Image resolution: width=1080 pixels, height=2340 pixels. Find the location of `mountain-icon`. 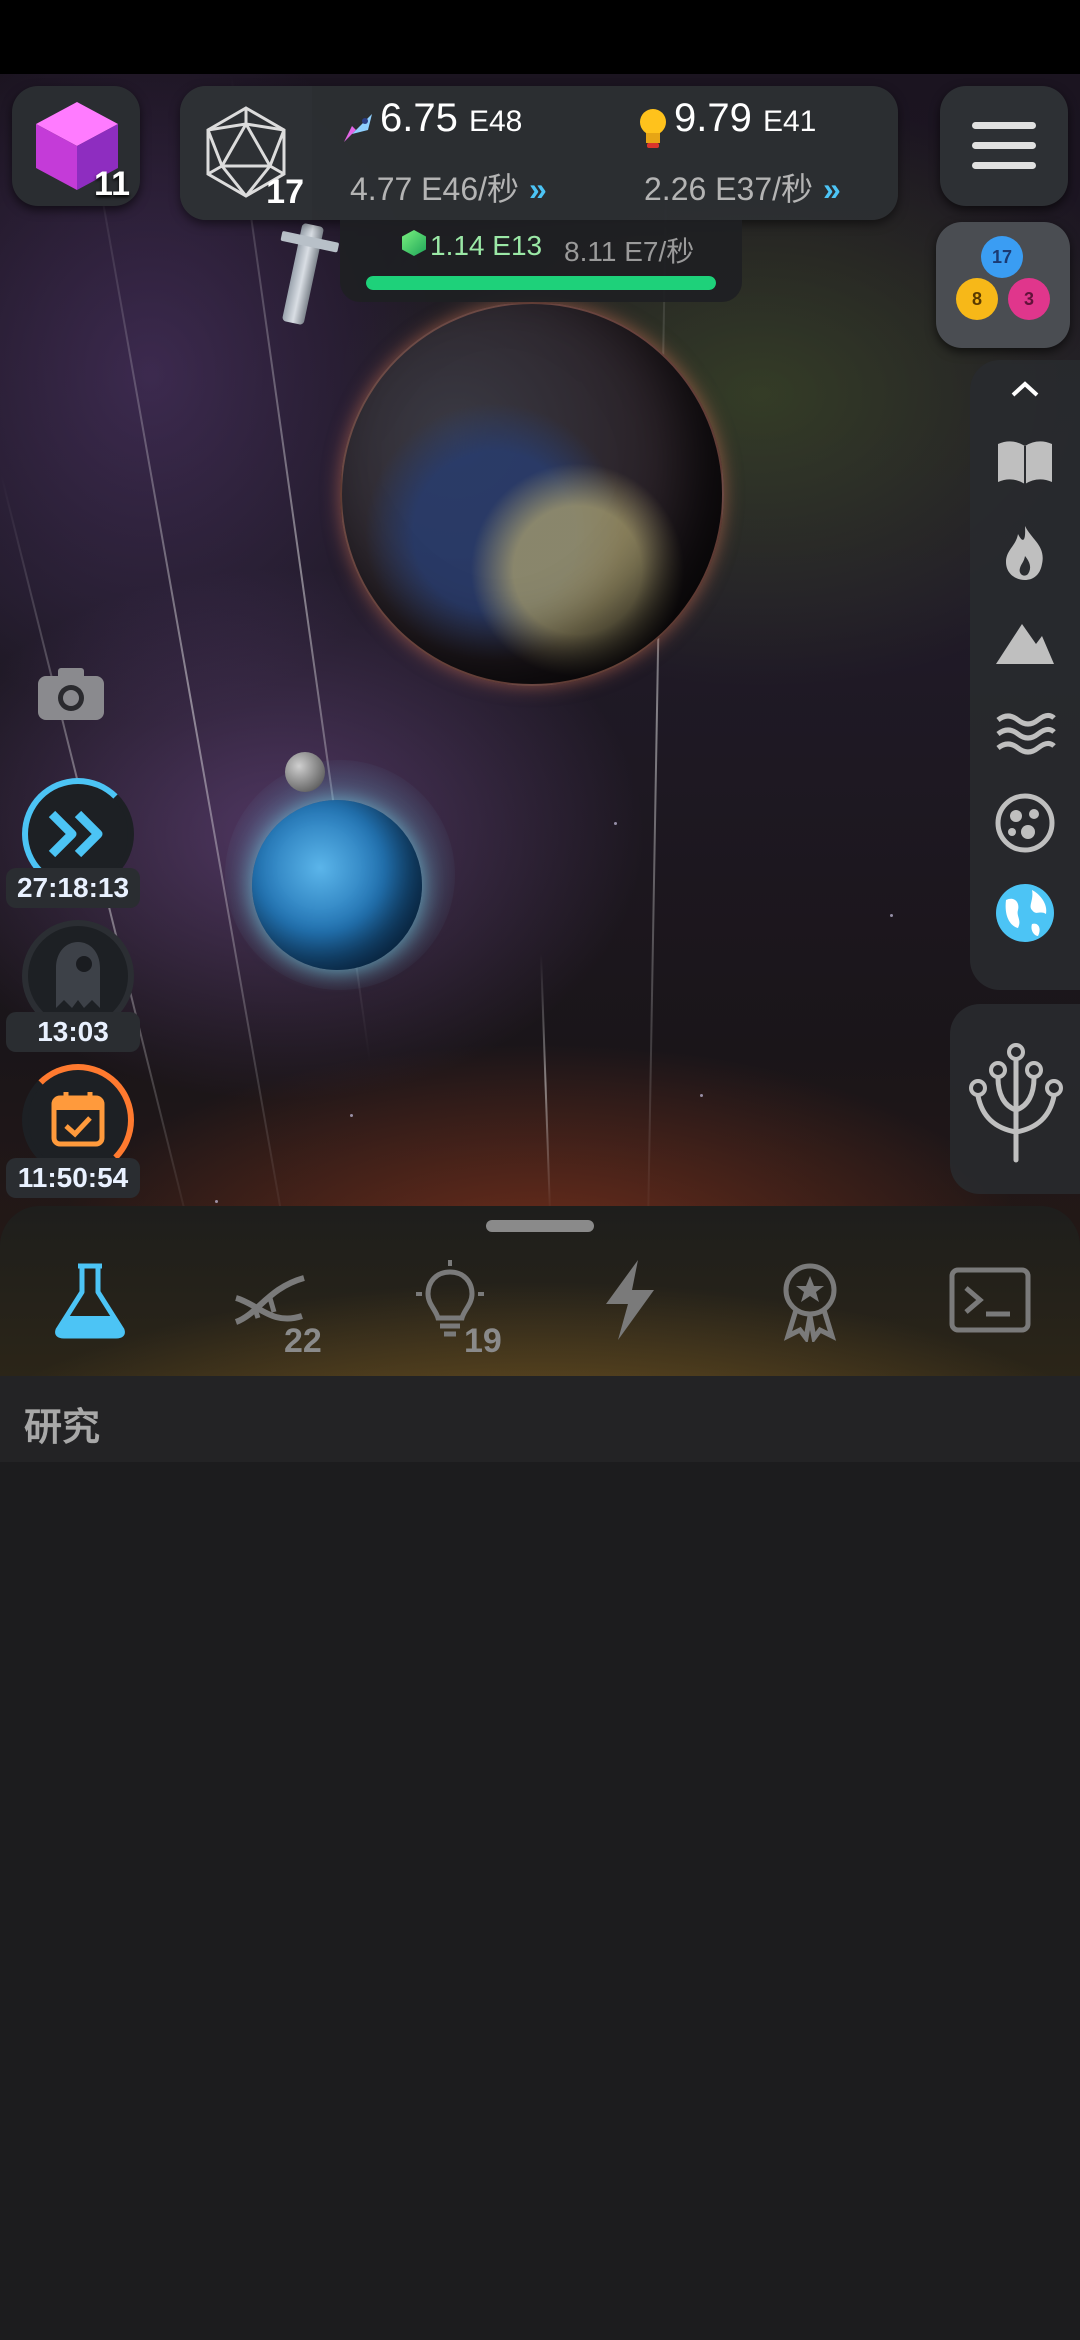

mountain-icon is located at coordinates (1025, 644).